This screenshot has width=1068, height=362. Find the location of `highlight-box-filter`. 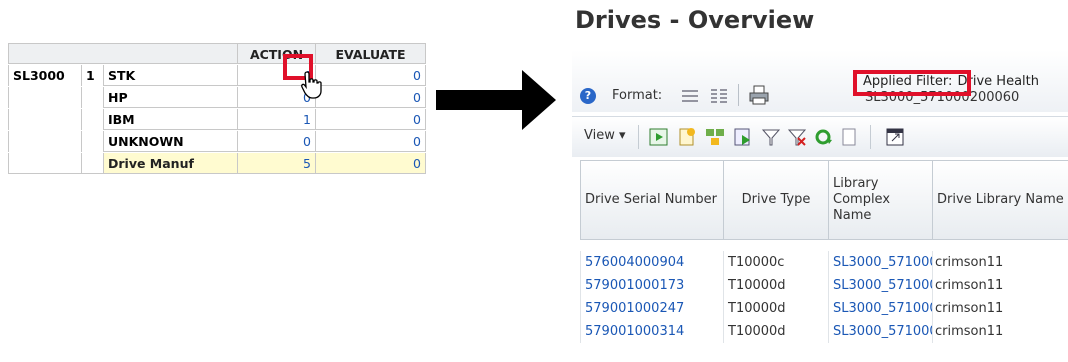

highlight-box-filter is located at coordinates (912, 83).